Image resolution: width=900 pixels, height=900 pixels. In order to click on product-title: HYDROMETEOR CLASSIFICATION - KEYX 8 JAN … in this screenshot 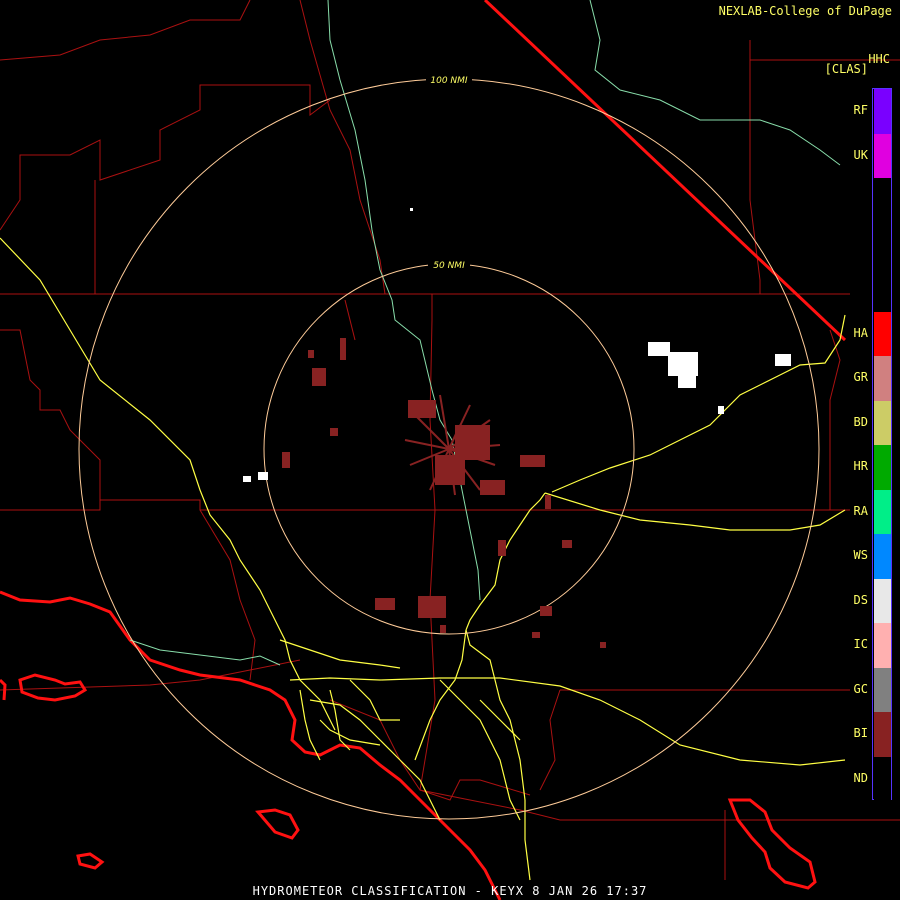, I will do `click(450, 891)`.